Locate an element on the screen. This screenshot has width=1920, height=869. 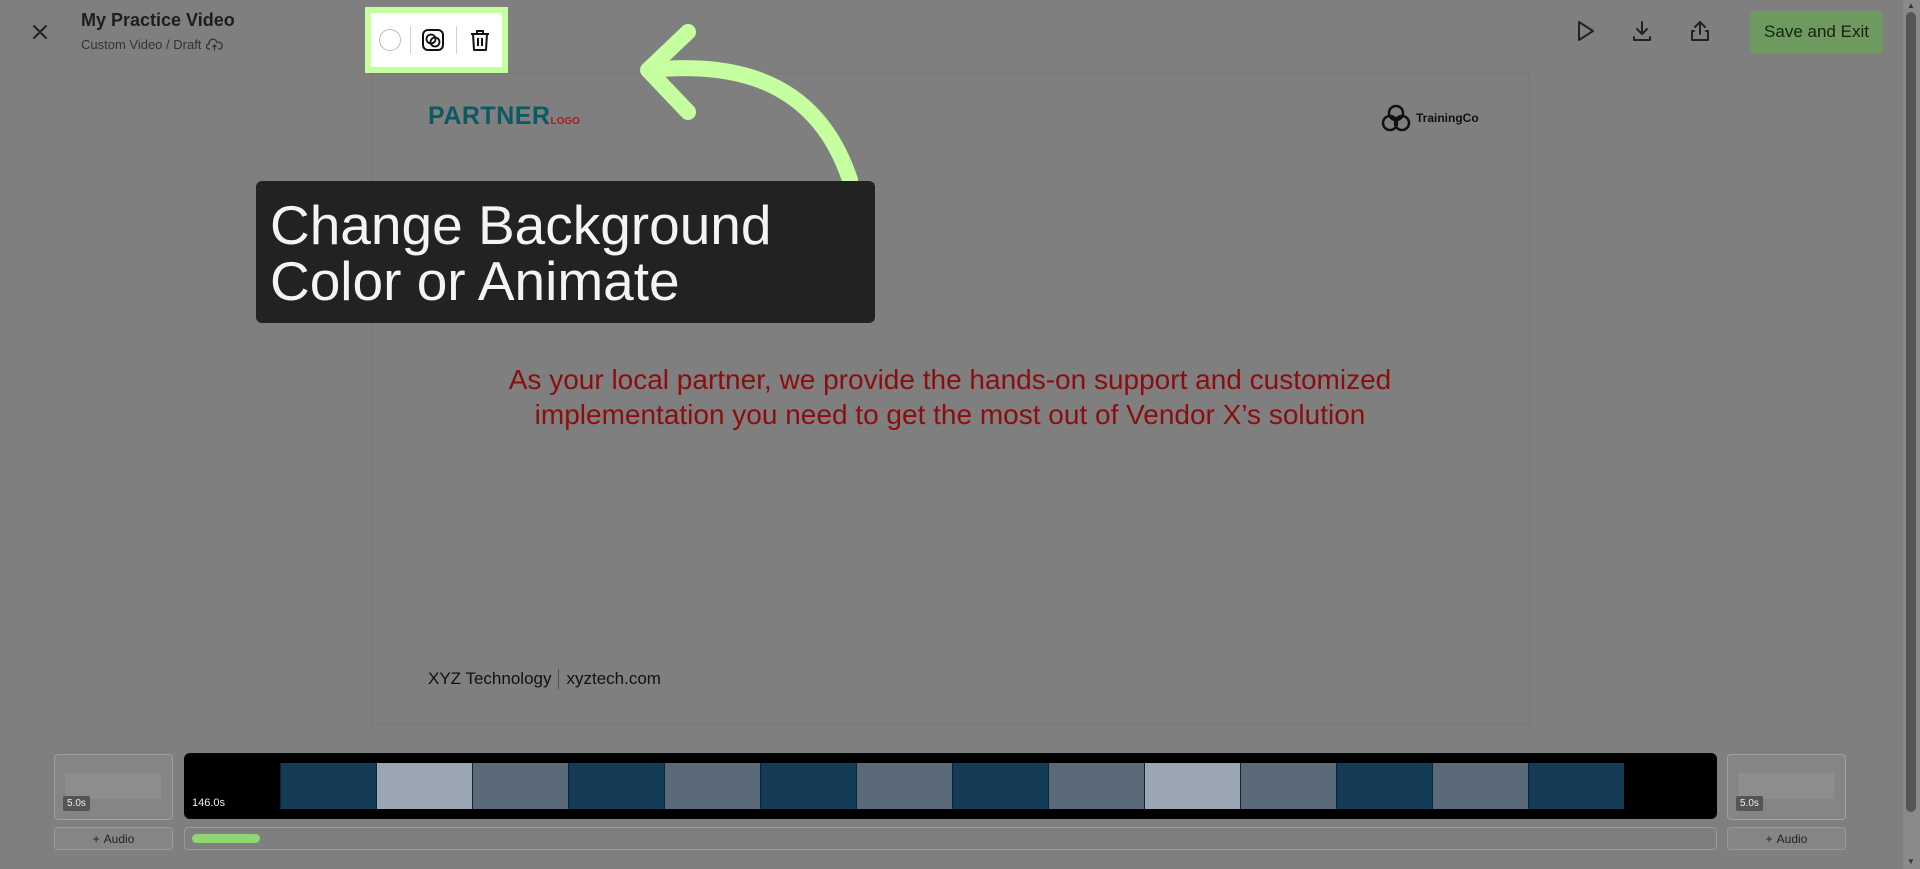
callout-line-2: Color or Animate is located at coordinates (475, 281).